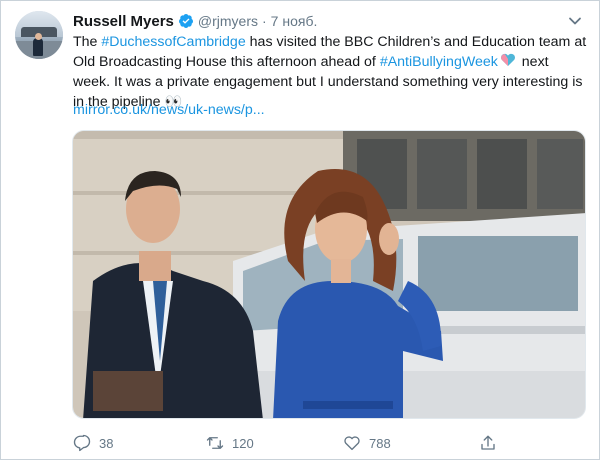 The width and height of the screenshot is (600, 460). Describe the element at coordinates (507, 59) in the screenshot. I see `heart-emoji-icon` at that location.